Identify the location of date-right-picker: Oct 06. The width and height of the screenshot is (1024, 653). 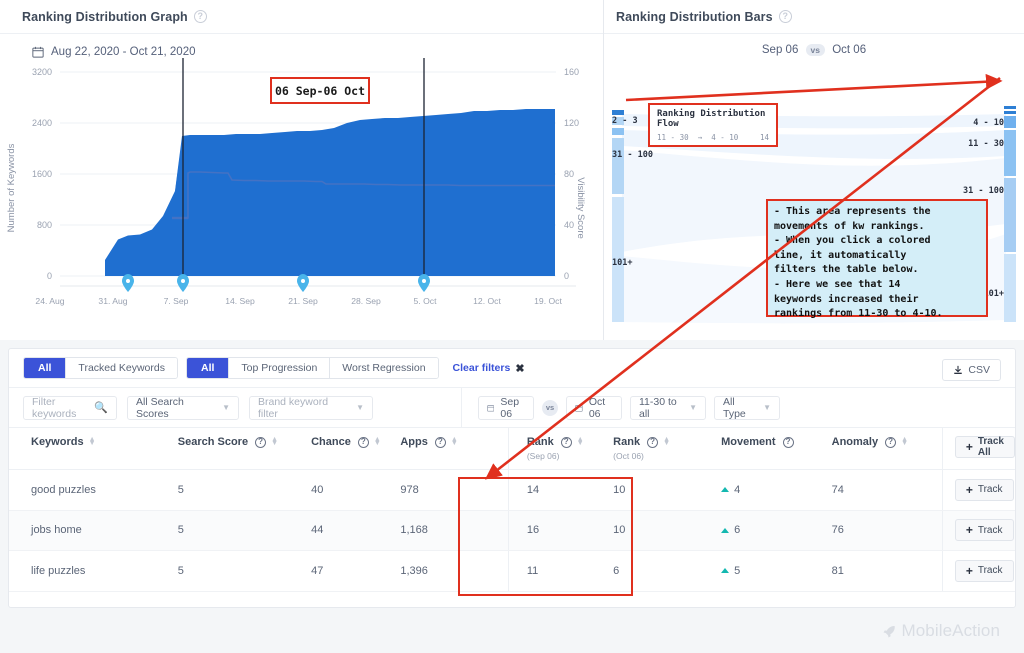
(594, 407).